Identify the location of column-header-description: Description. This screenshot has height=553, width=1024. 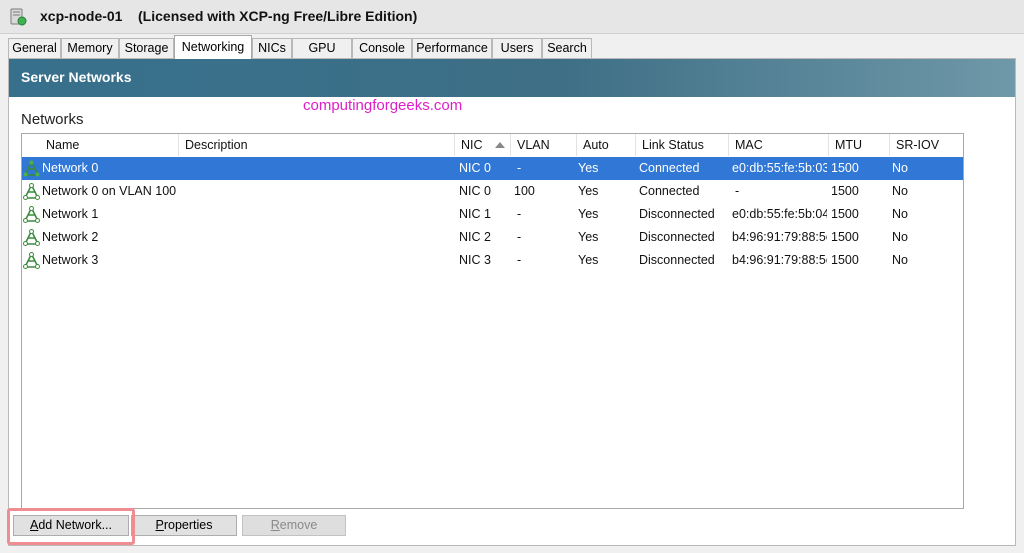
(317, 145).